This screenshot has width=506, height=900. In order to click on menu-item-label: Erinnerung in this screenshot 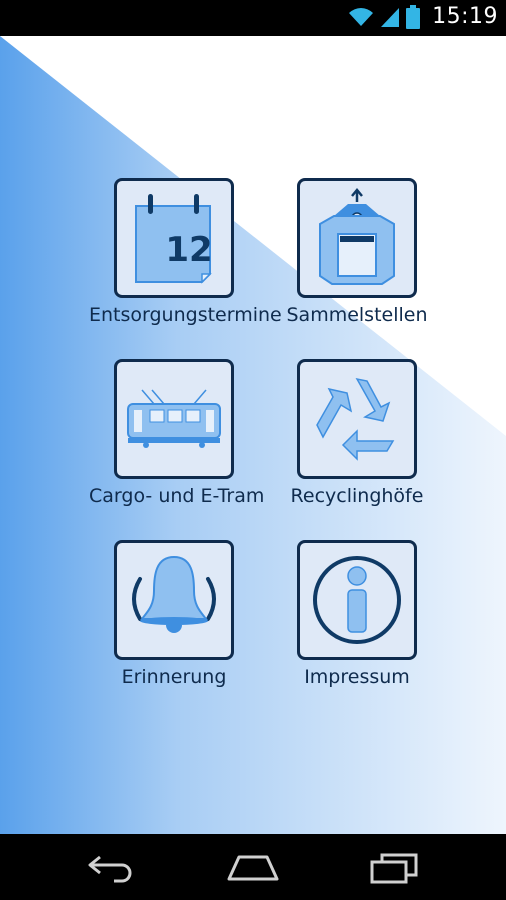, I will do `click(174, 677)`.